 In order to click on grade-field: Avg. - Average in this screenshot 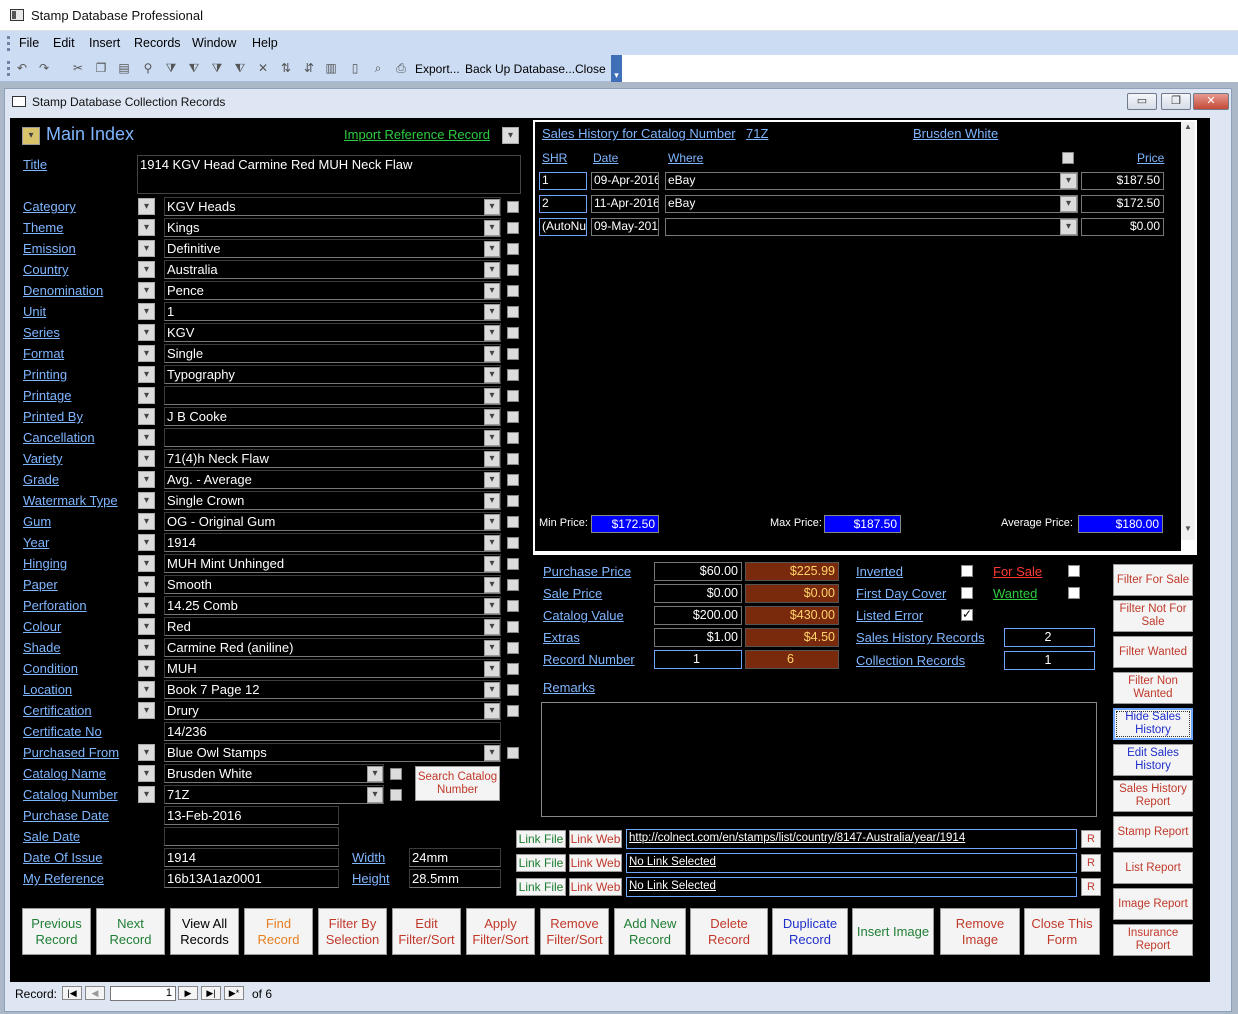, I will do `click(332, 479)`.